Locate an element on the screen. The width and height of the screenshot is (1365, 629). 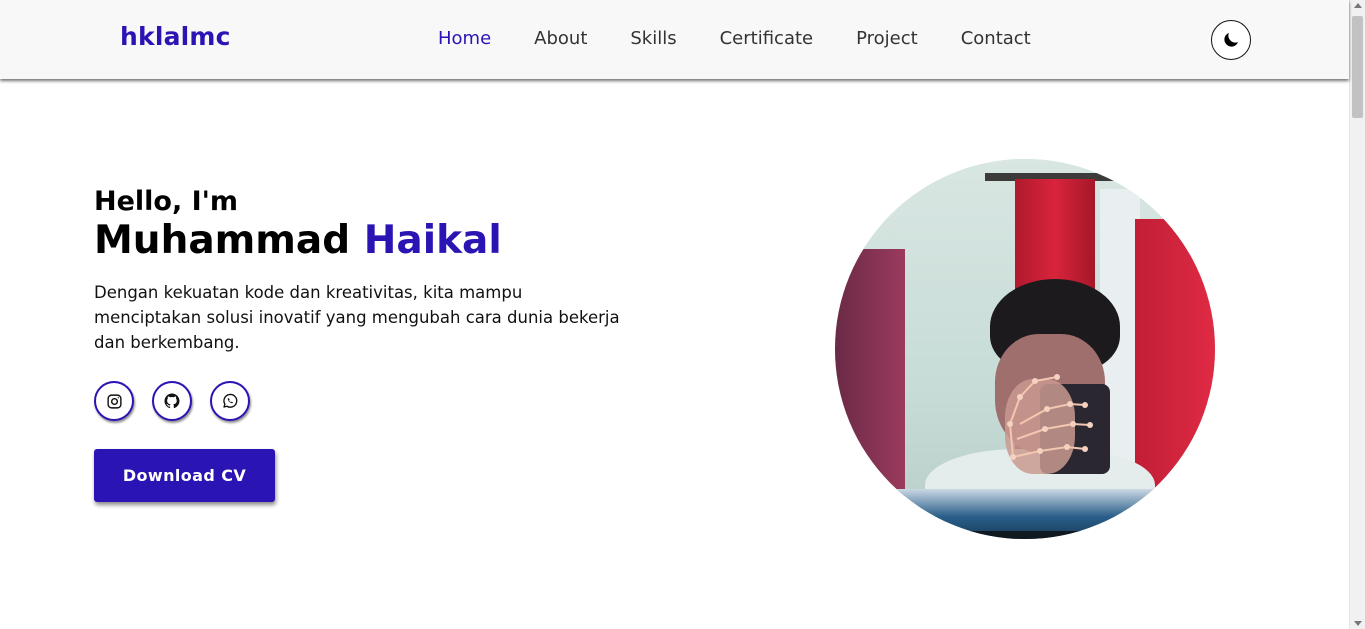
scroll-down-arrow-icon is located at coordinates (1358, 623).